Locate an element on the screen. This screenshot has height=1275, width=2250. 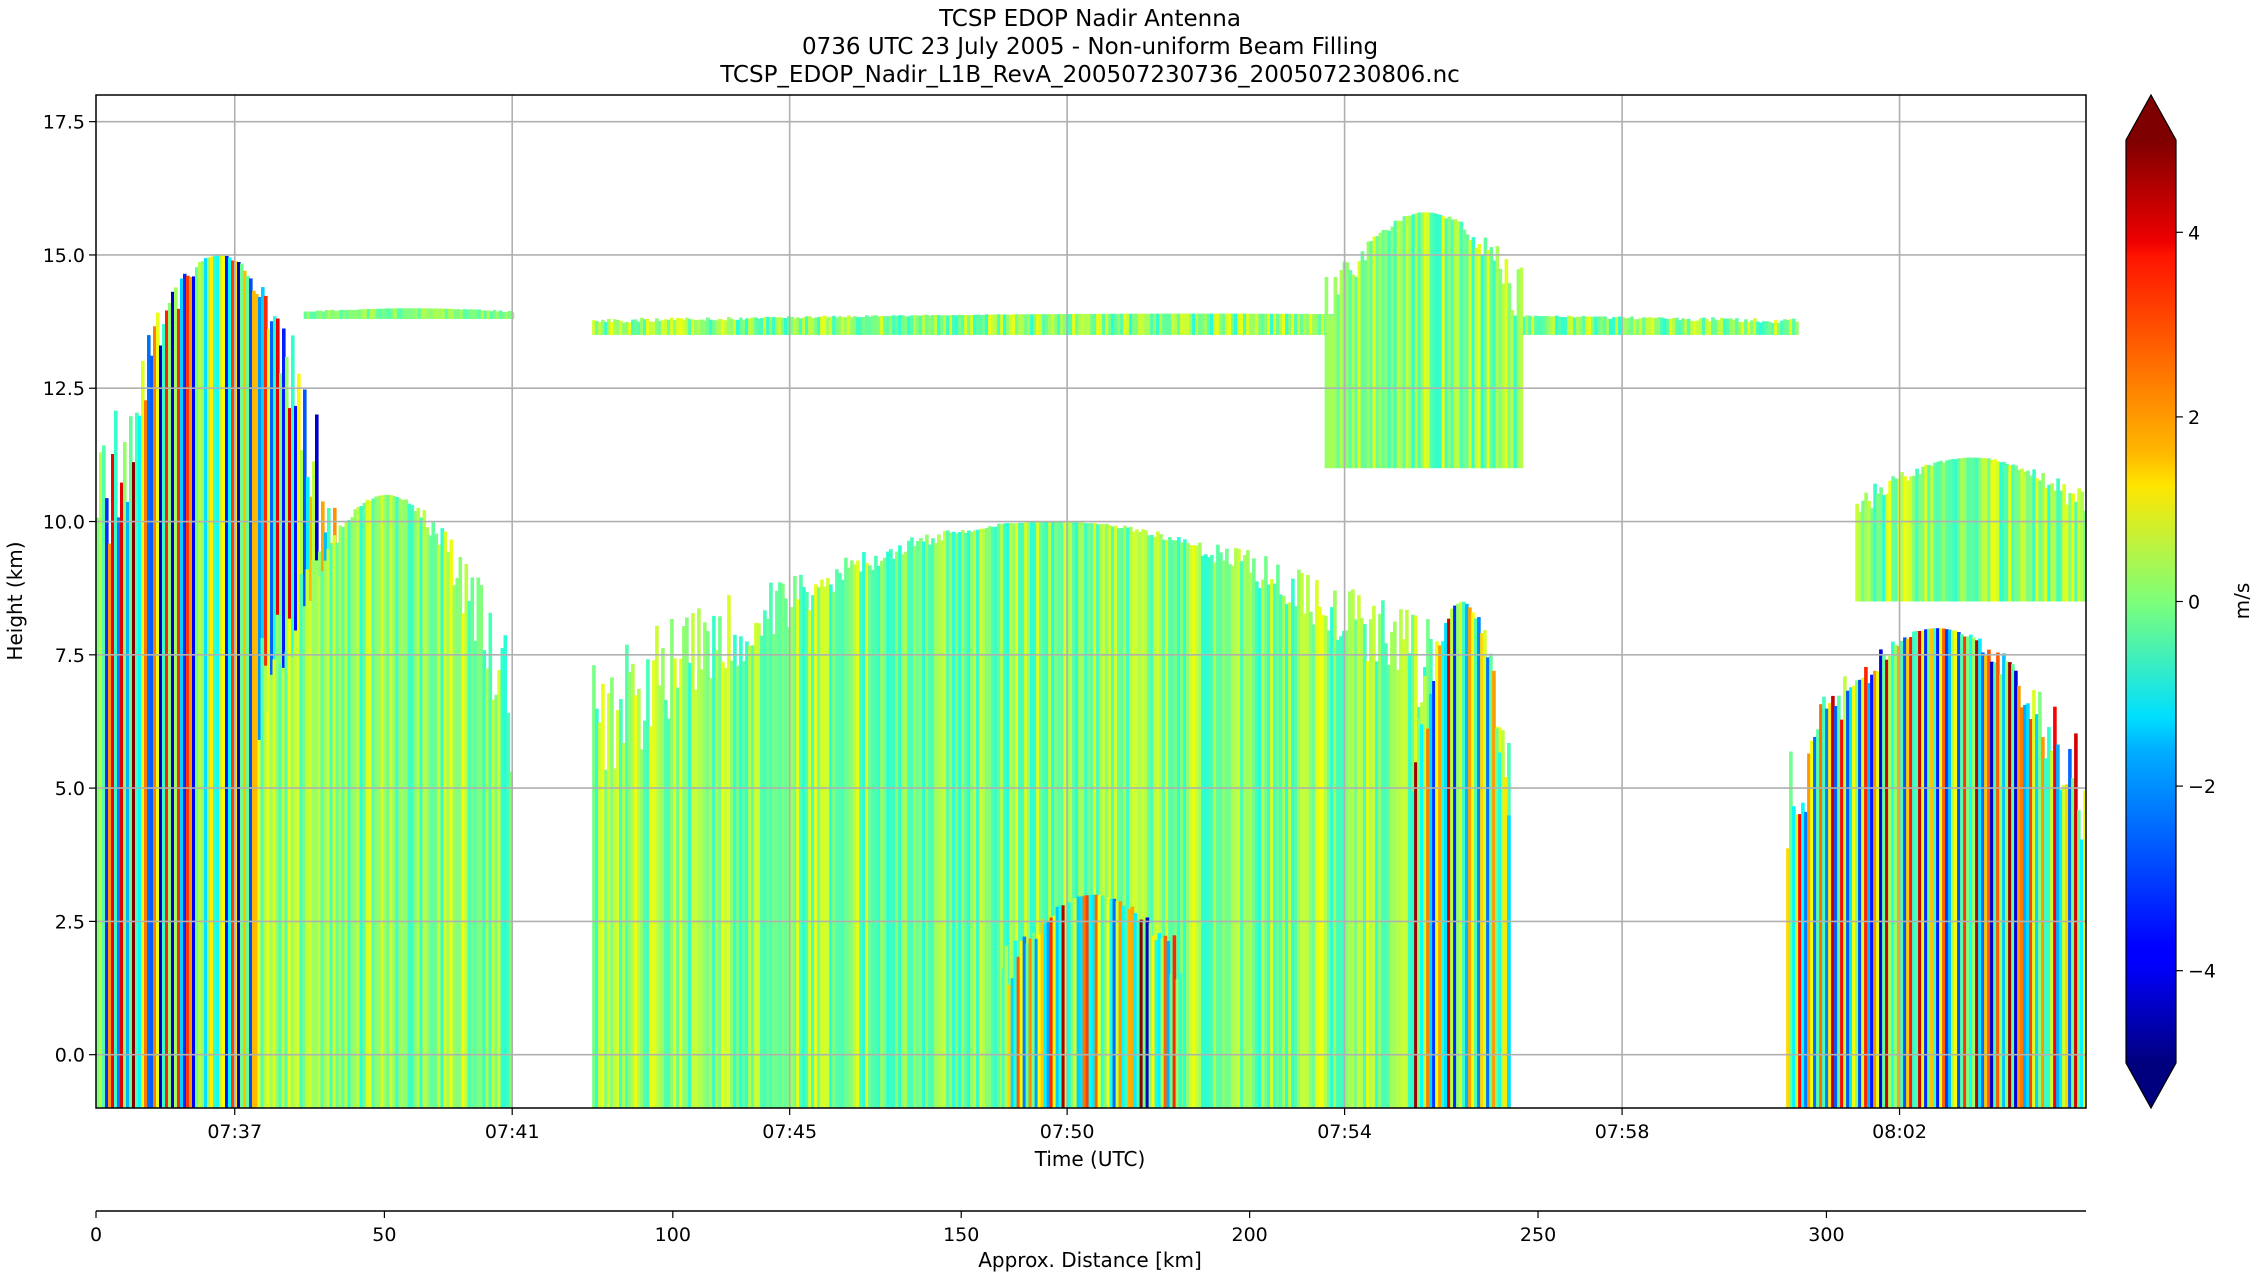
colorbar-tick-label: 4 is located at coordinates (2194, 233).